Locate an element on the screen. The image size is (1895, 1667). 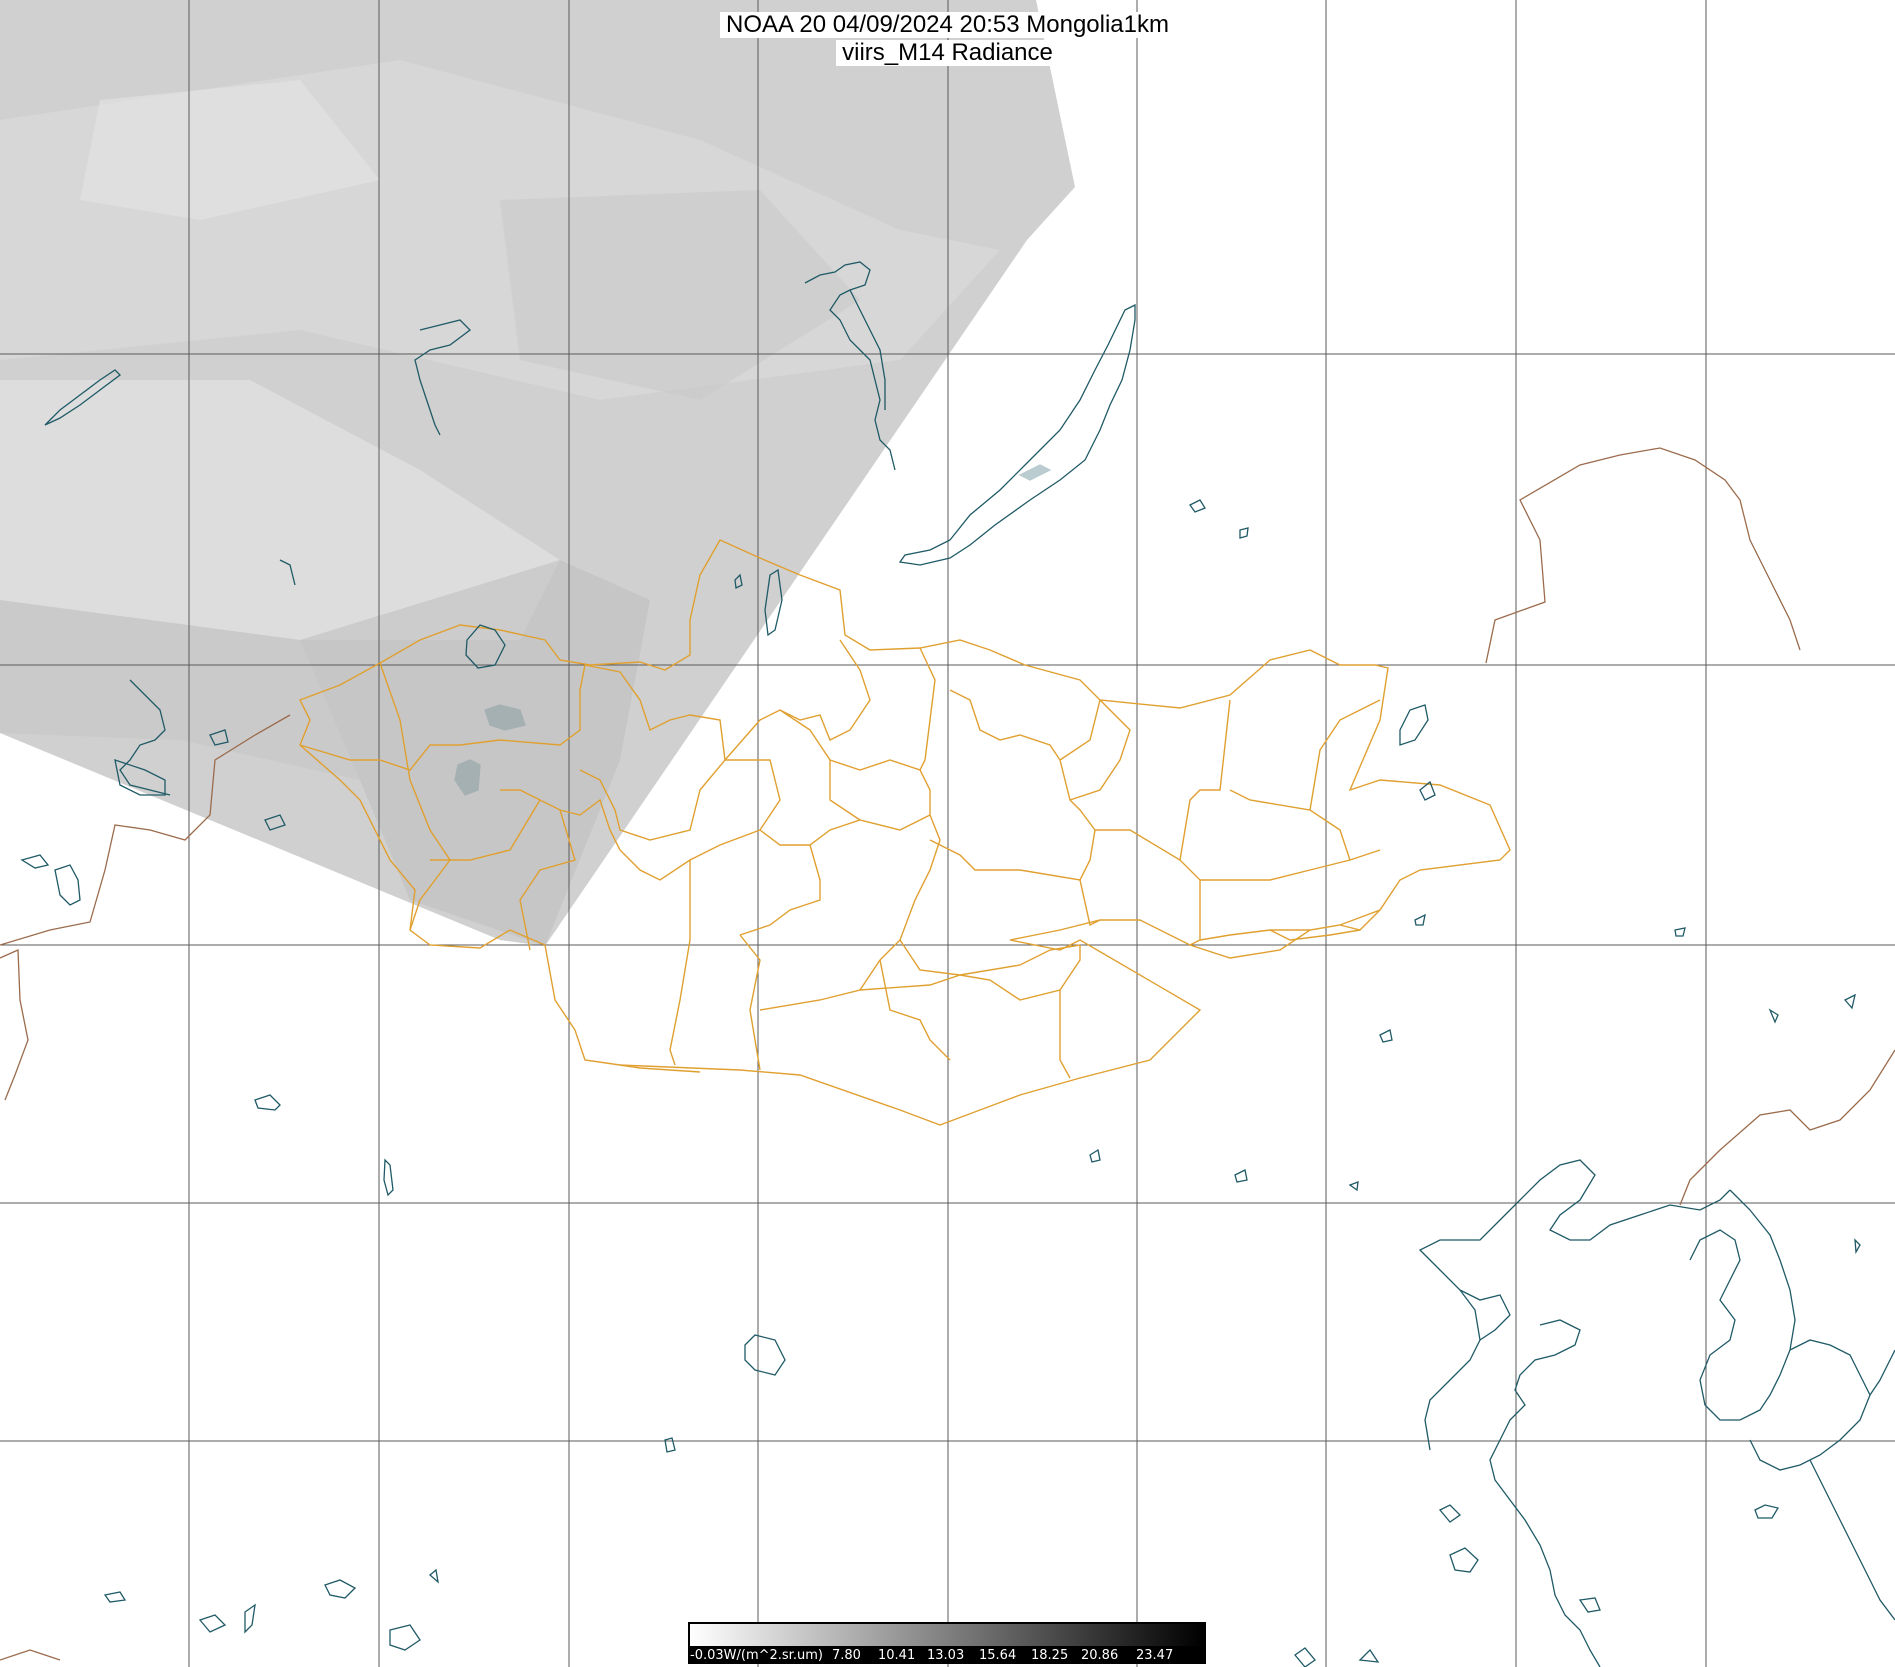
legend-label-0: -0.03W/(m^2.sr.um) is located at coordinates (756, 1655).